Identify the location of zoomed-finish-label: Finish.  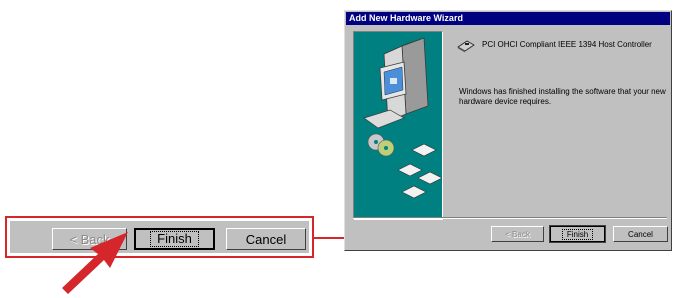
(174, 239).